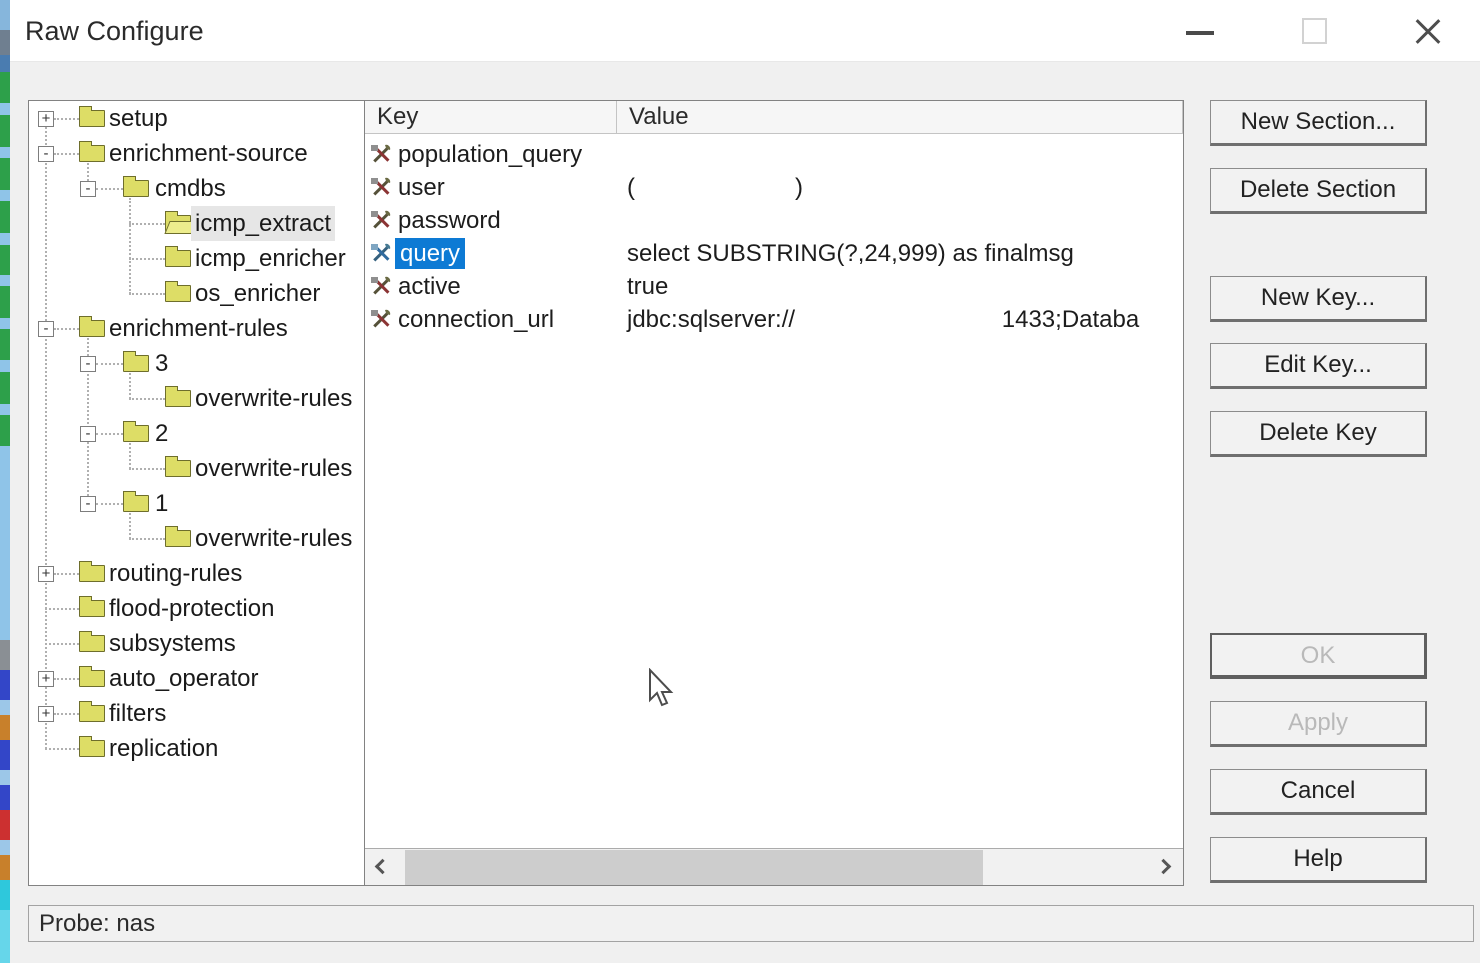 The image size is (1480, 963). Describe the element at coordinates (774, 220) in the screenshot. I see `table-row-password: password` at that location.